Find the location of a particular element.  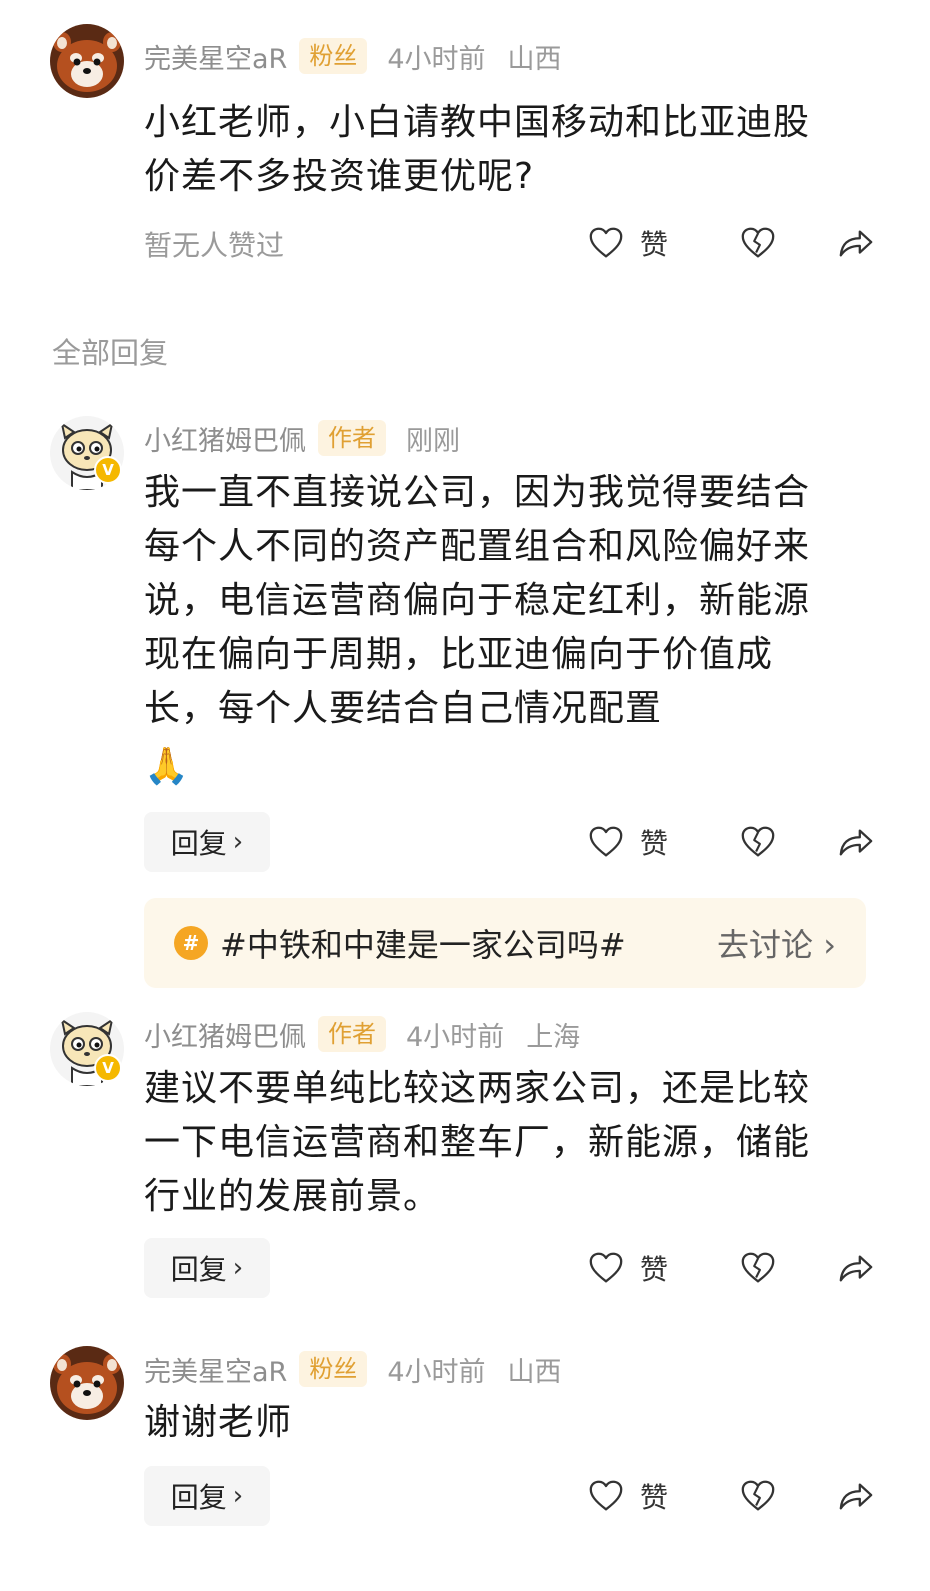

pray-emoji-icon: 🙏 is located at coordinates (167, 766).